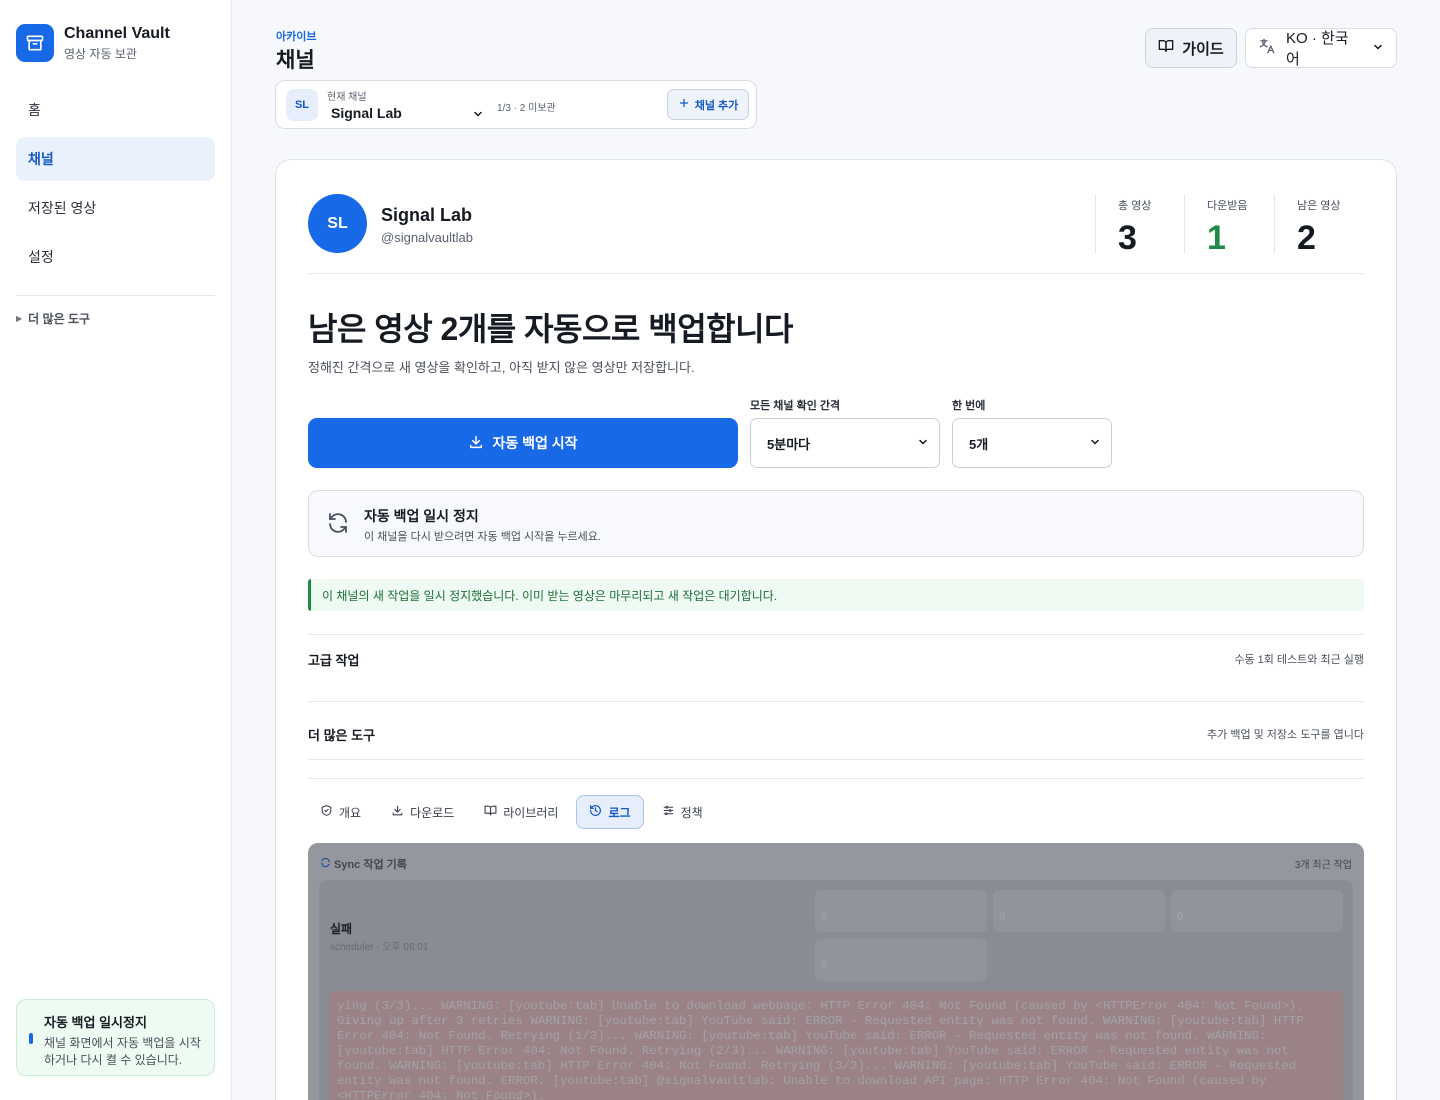  I want to click on channel-selector-label: 현재 채널, so click(347, 97).